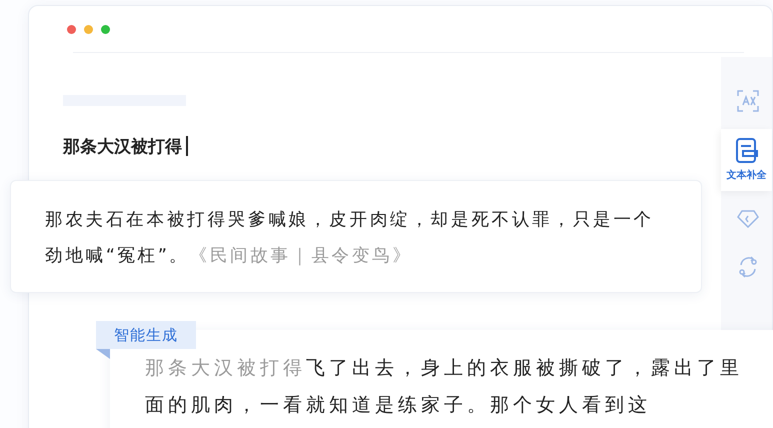  What do you see at coordinates (748, 267) in the screenshot?
I see `convert-icon` at bounding box center [748, 267].